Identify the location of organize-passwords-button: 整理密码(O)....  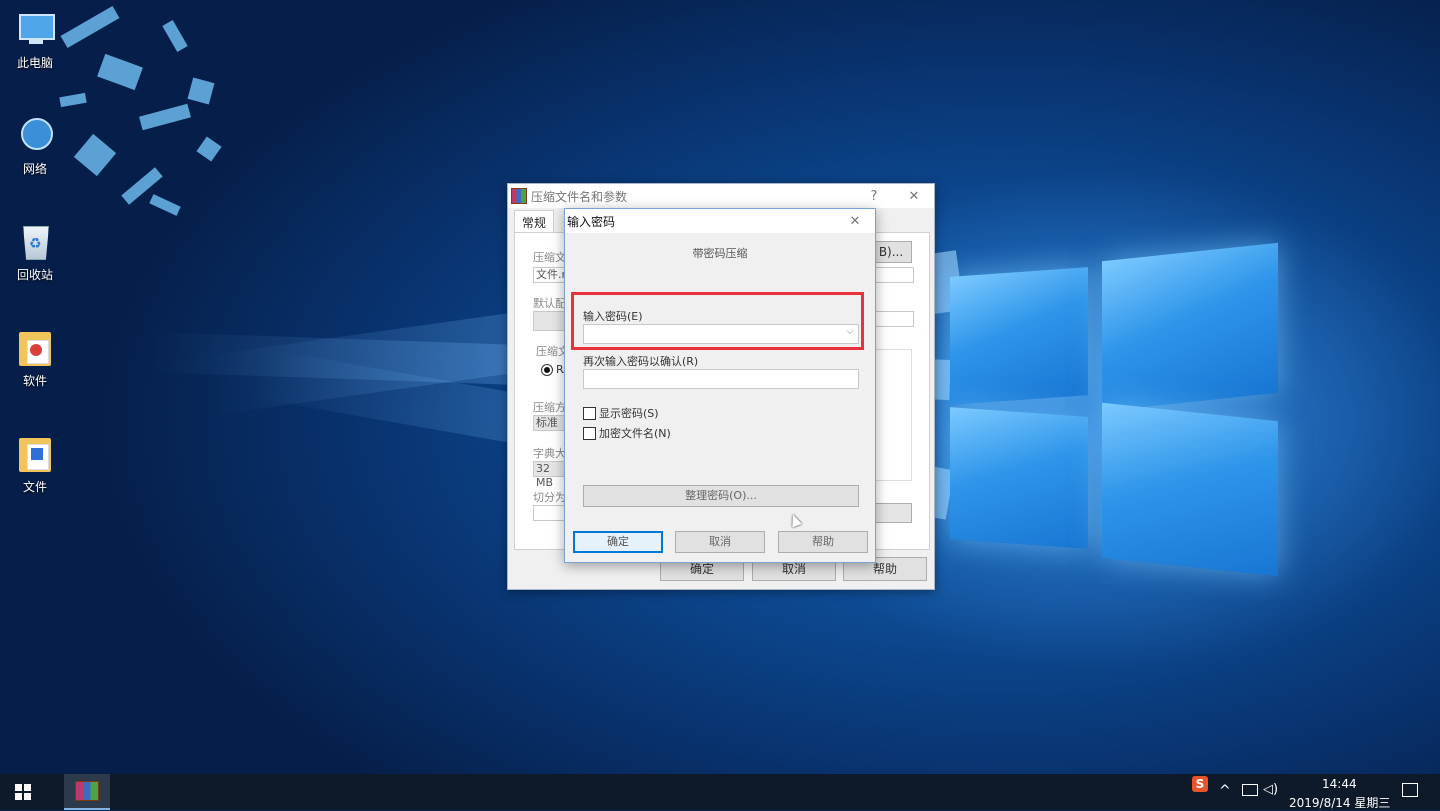
(721, 496).